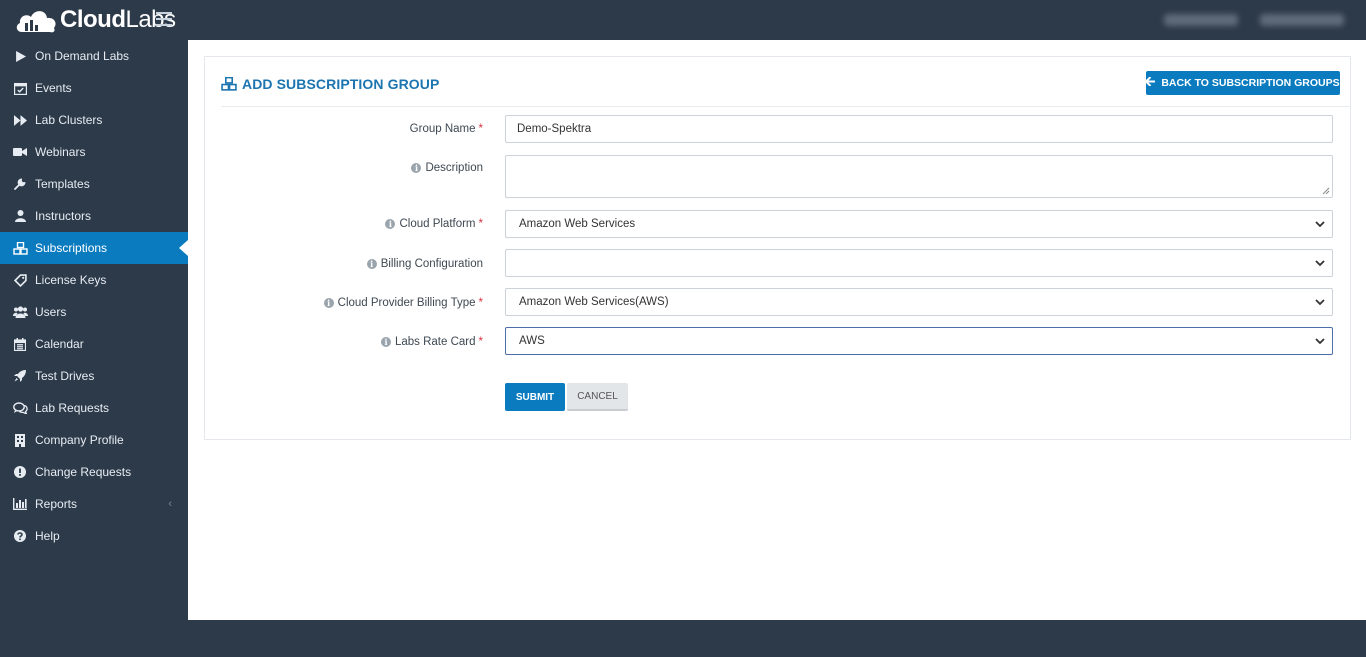 This screenshot has height=657, width=1366. Describe the element at coordinates (20, 152) in the screenshot. I see `video-camera-icon` at that location.